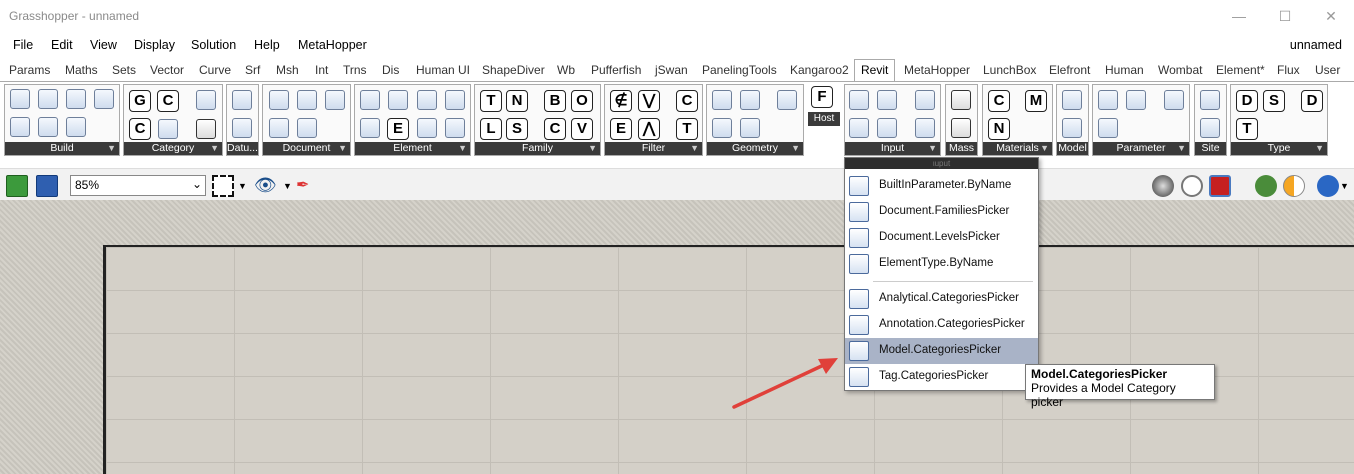 This screenshot has width=1354, height=474. I want to click on ribbon-group-label: Type ▼, so click(1279, 148).